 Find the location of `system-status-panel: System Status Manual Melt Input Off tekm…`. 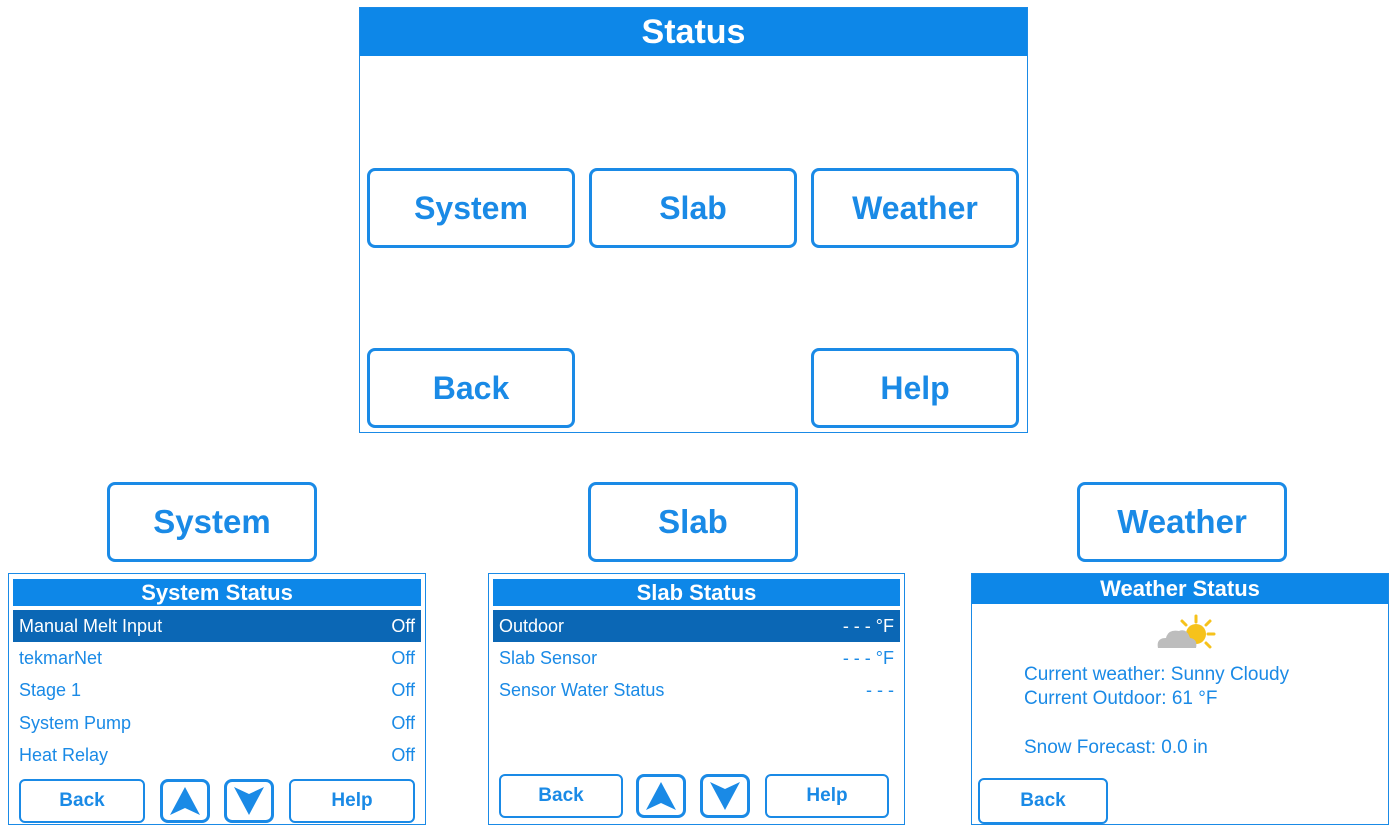

system-status-panel: System Status Manual Melt Input Off tekm… is located at coordinates (217, 699).